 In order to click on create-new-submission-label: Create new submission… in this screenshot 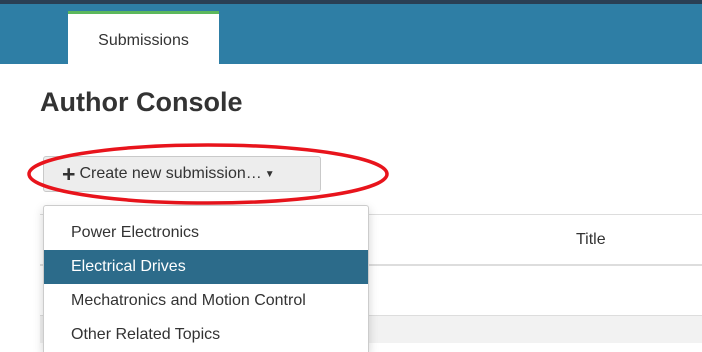, I will do `click(170, 173)`.